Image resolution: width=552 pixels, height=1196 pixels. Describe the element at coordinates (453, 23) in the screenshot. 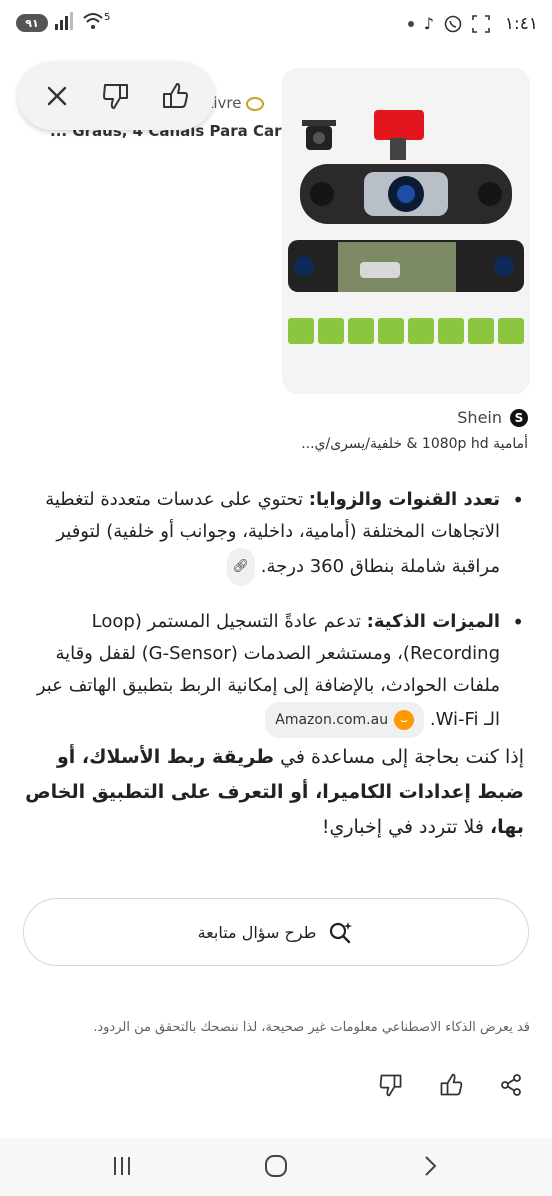

I see `whatsapp-icon` at that location.